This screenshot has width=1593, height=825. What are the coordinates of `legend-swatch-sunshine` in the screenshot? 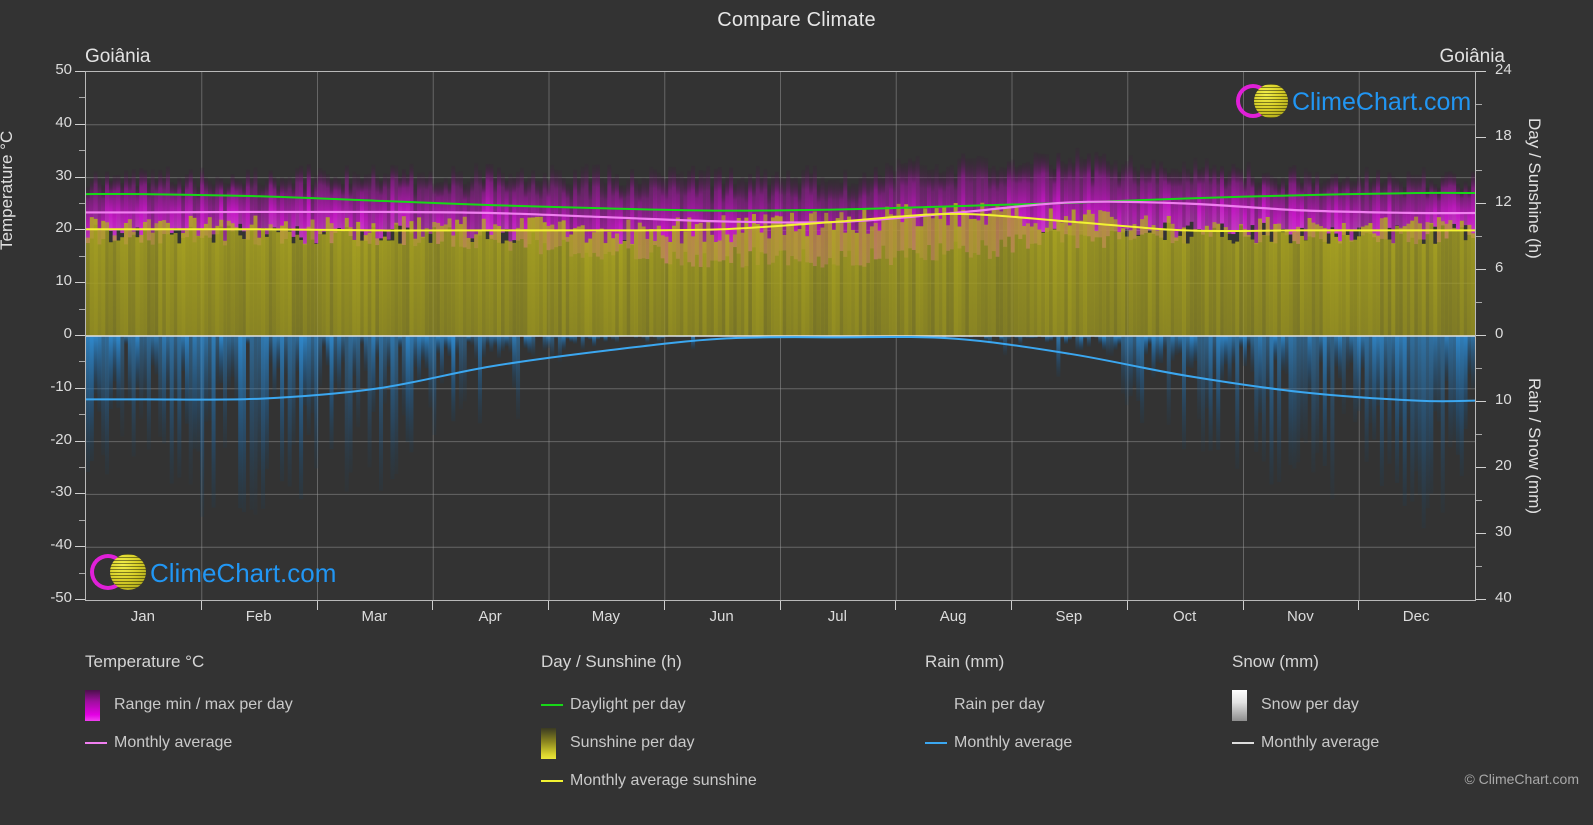 It's located at (548, 743).